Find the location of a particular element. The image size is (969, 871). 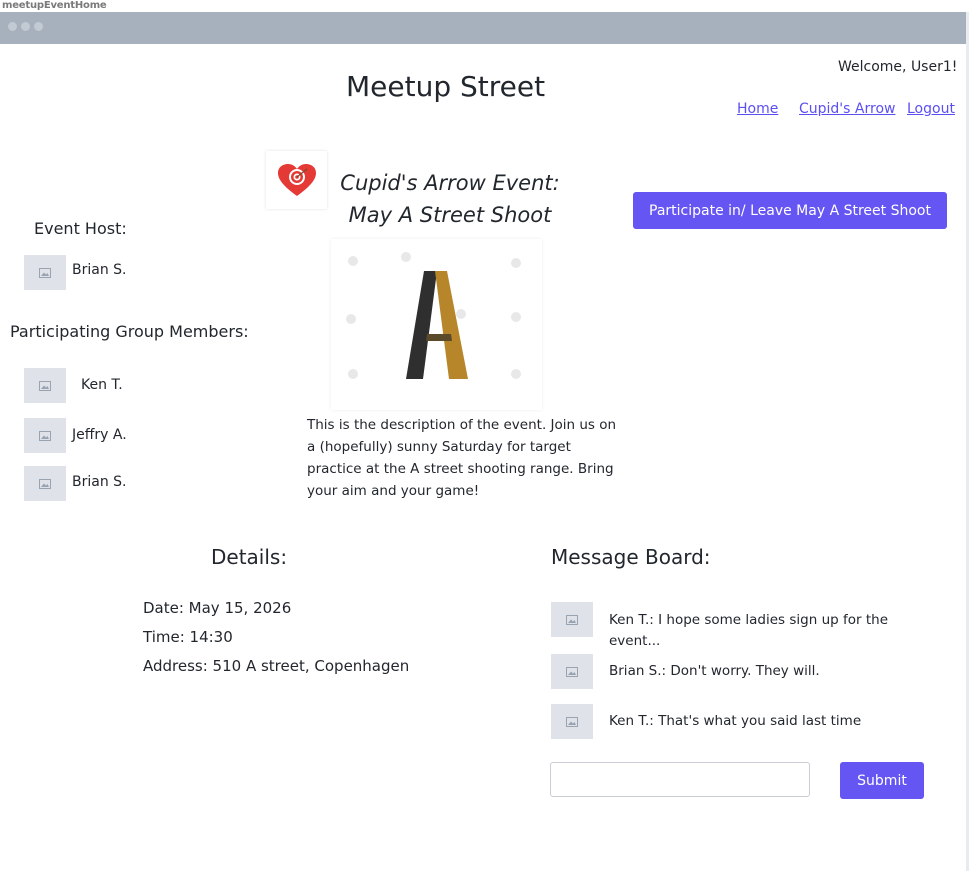

event-logo is located at coordinates (296, 180).